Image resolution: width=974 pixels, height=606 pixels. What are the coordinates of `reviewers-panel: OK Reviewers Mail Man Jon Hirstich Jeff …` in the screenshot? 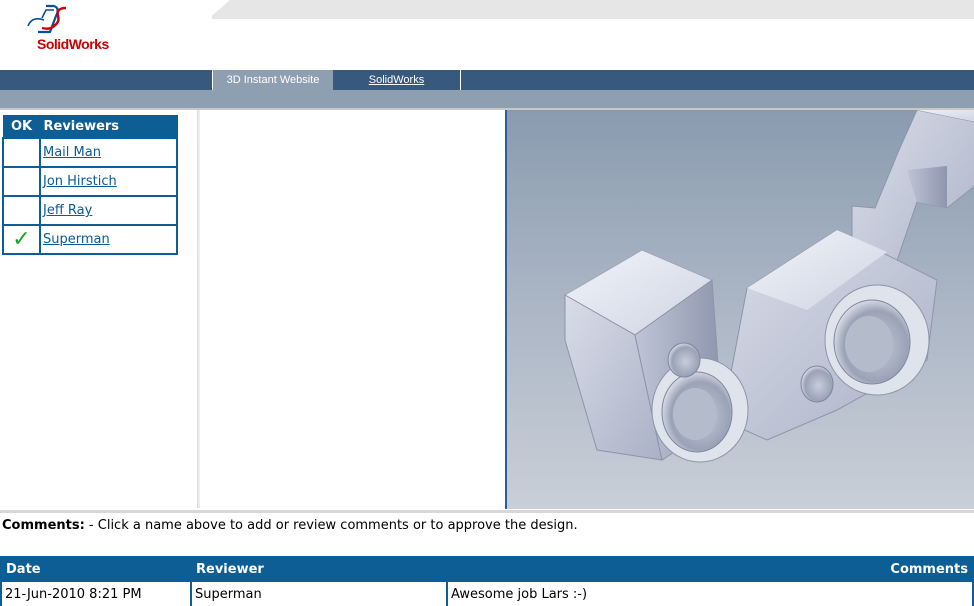 It's located at (99, 309).